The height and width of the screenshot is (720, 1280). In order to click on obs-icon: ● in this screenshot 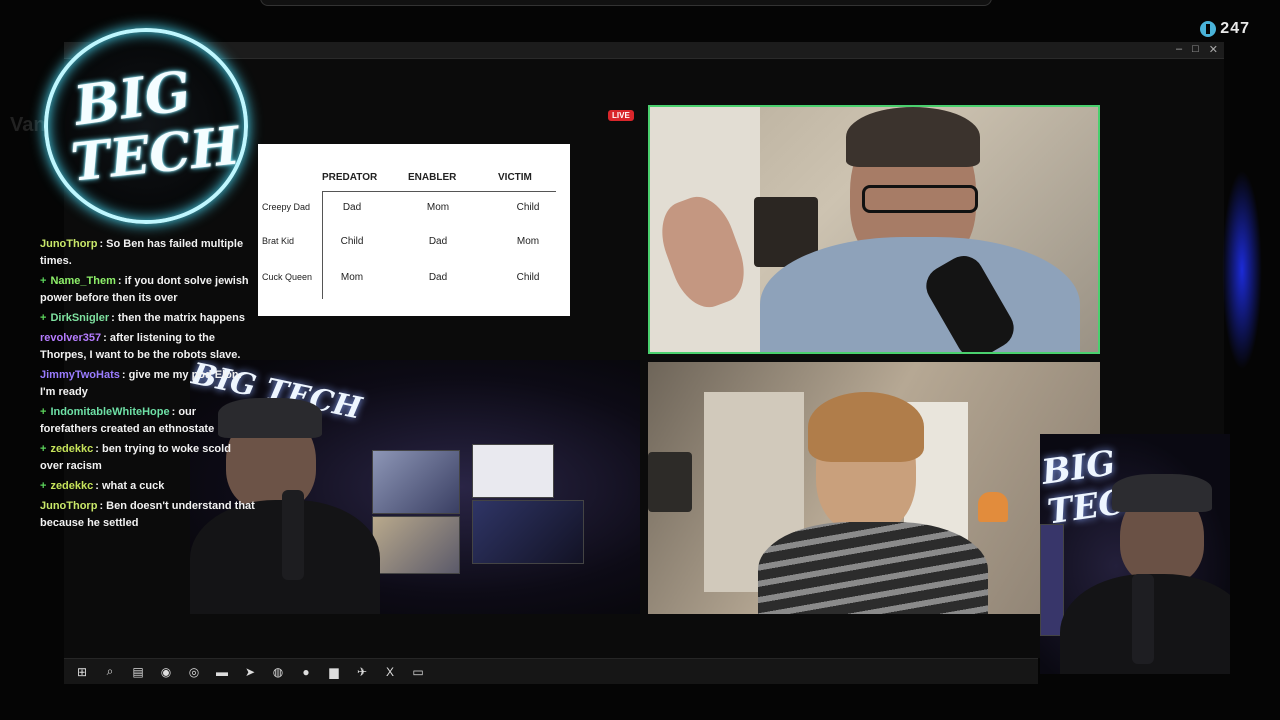, I will do `click(306, 672)`.